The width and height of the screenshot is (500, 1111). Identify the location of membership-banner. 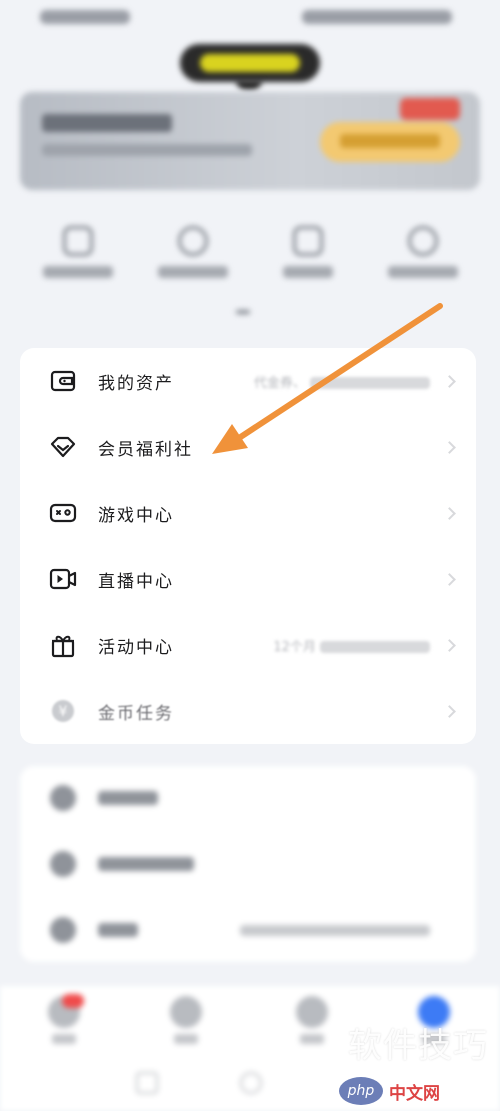
(250, 141).